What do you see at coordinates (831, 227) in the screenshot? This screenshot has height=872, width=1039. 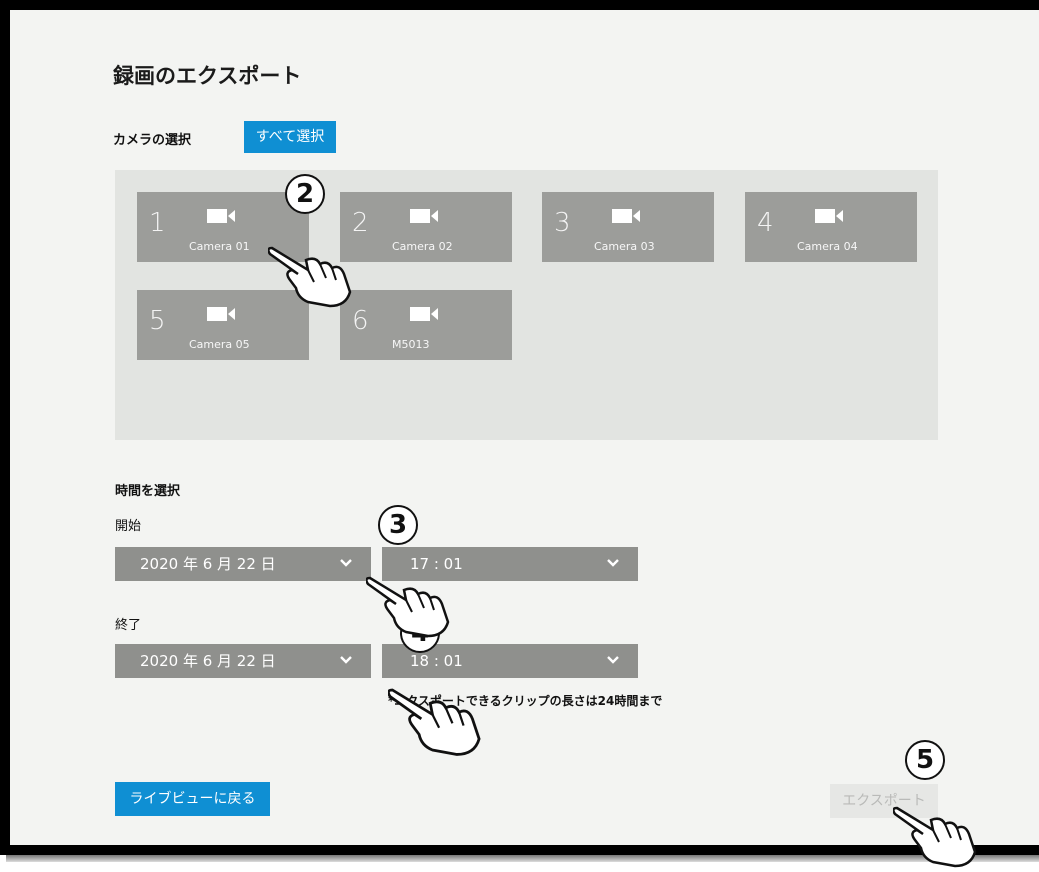 I see `camera-tile-4: 4 Camera 04` at bounding box center [831, 227].